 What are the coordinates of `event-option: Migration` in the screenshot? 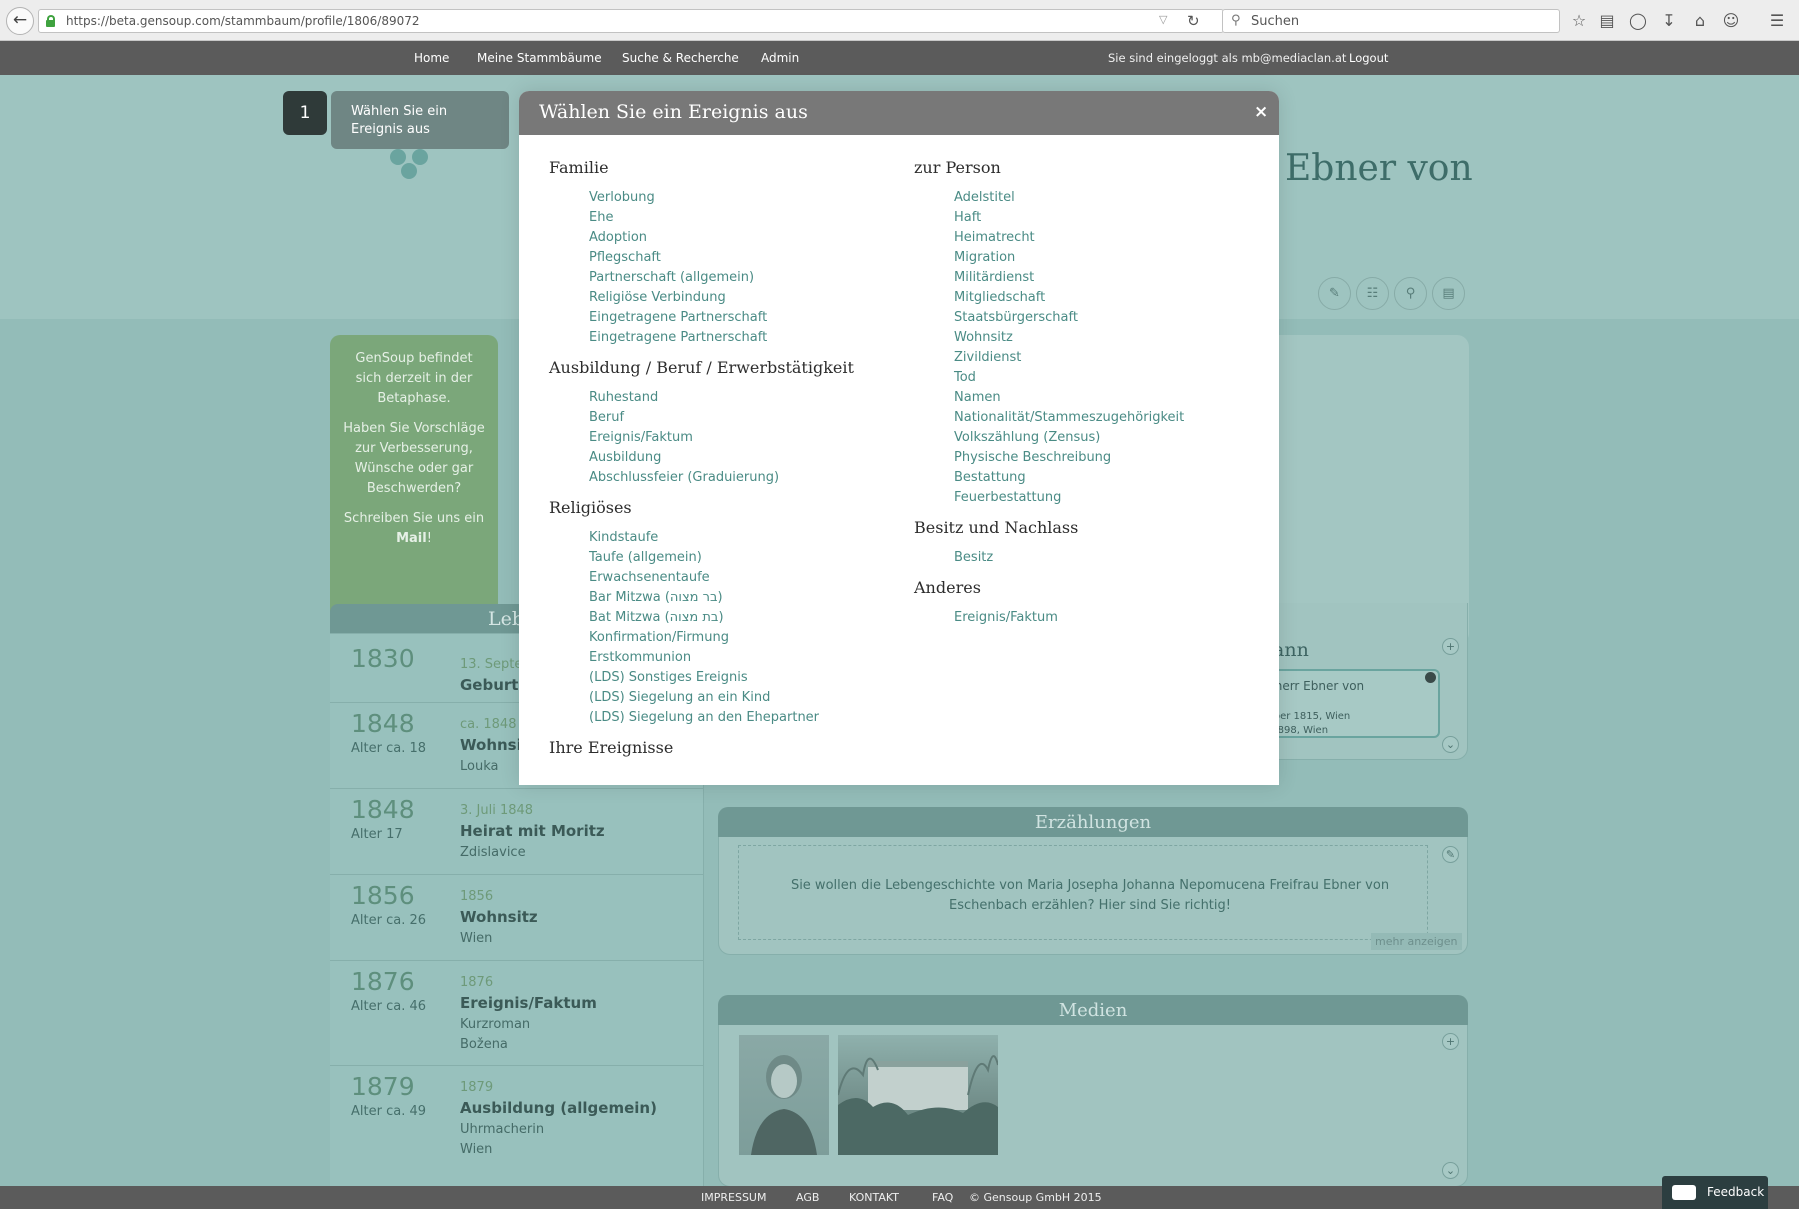 It's located at (984, 257).